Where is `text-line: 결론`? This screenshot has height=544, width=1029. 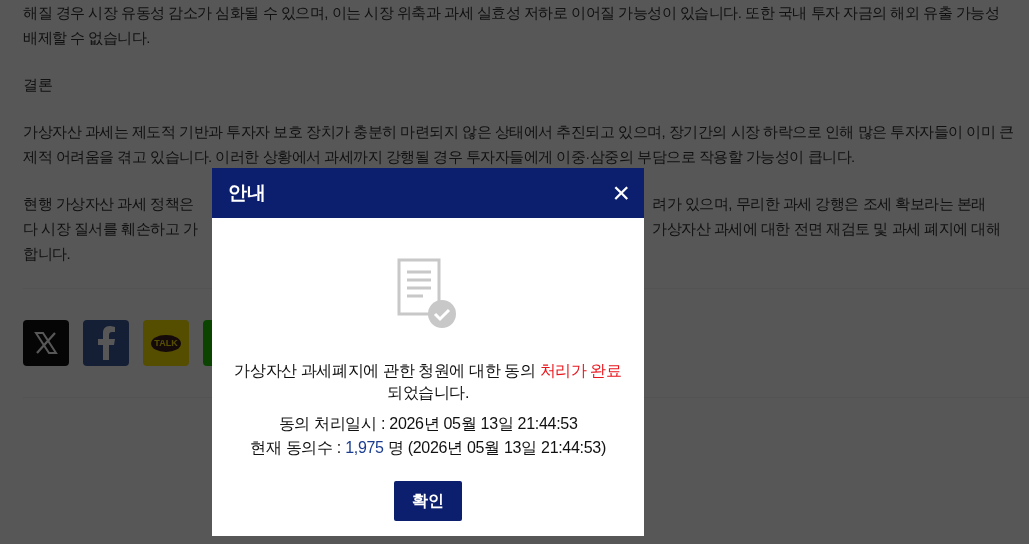 text-line: 결론 is located at coordinates (37, 85).